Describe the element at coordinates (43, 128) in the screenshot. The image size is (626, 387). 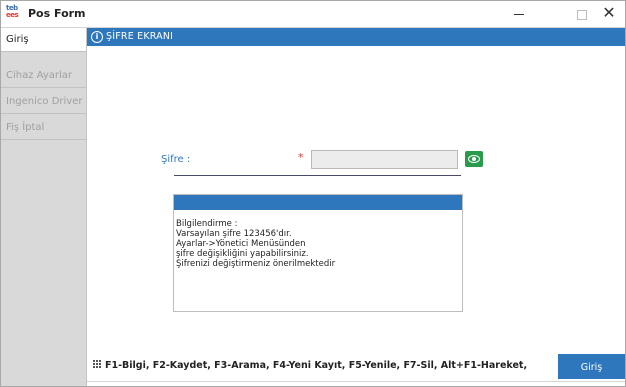
I see `sidebar-item-fis-iptal: Fiş İptal` at that location.